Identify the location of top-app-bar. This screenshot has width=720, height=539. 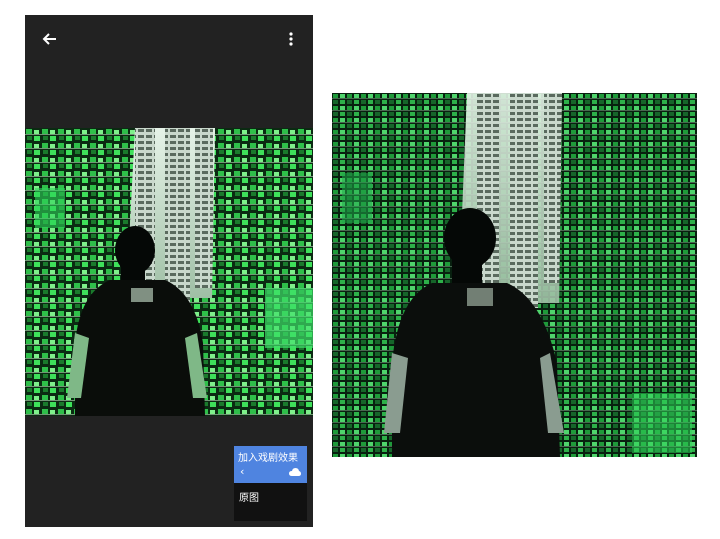
(169, 39).